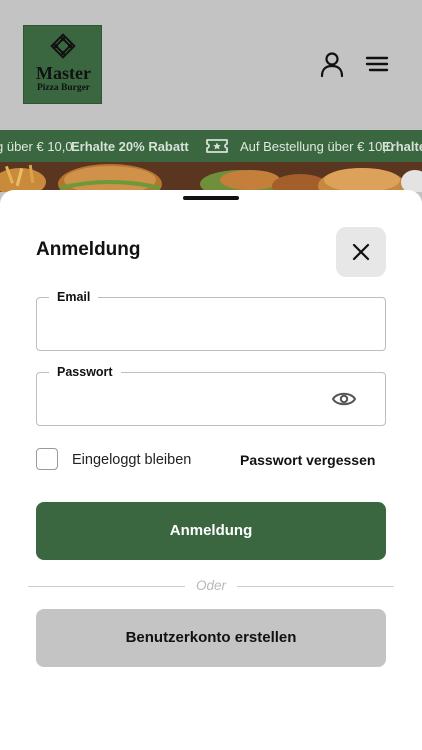  I want to click on password-input, so click(191, 400).